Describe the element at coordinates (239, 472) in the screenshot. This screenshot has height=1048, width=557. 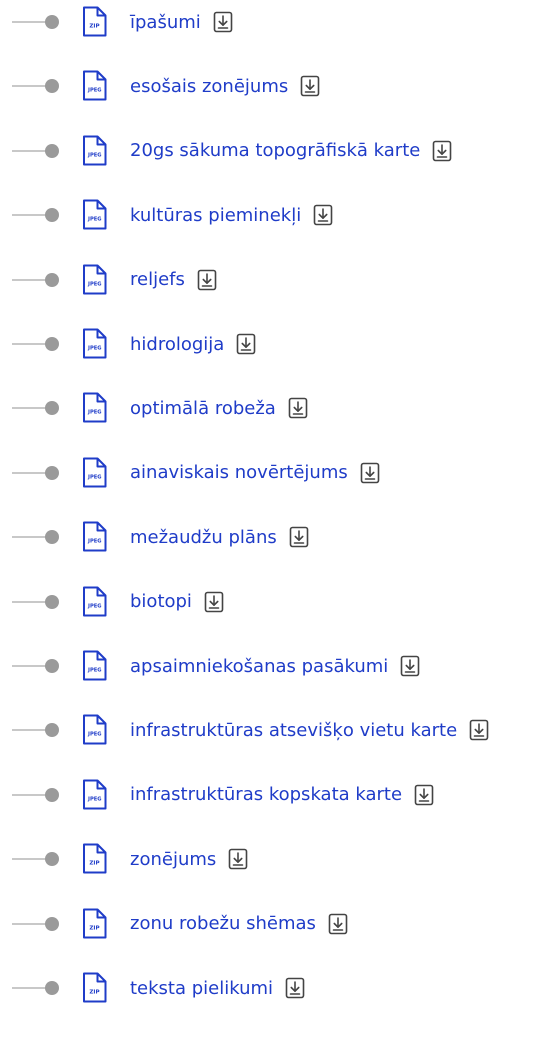
I see `file-name: ainaviskais novērtējums` at that location.